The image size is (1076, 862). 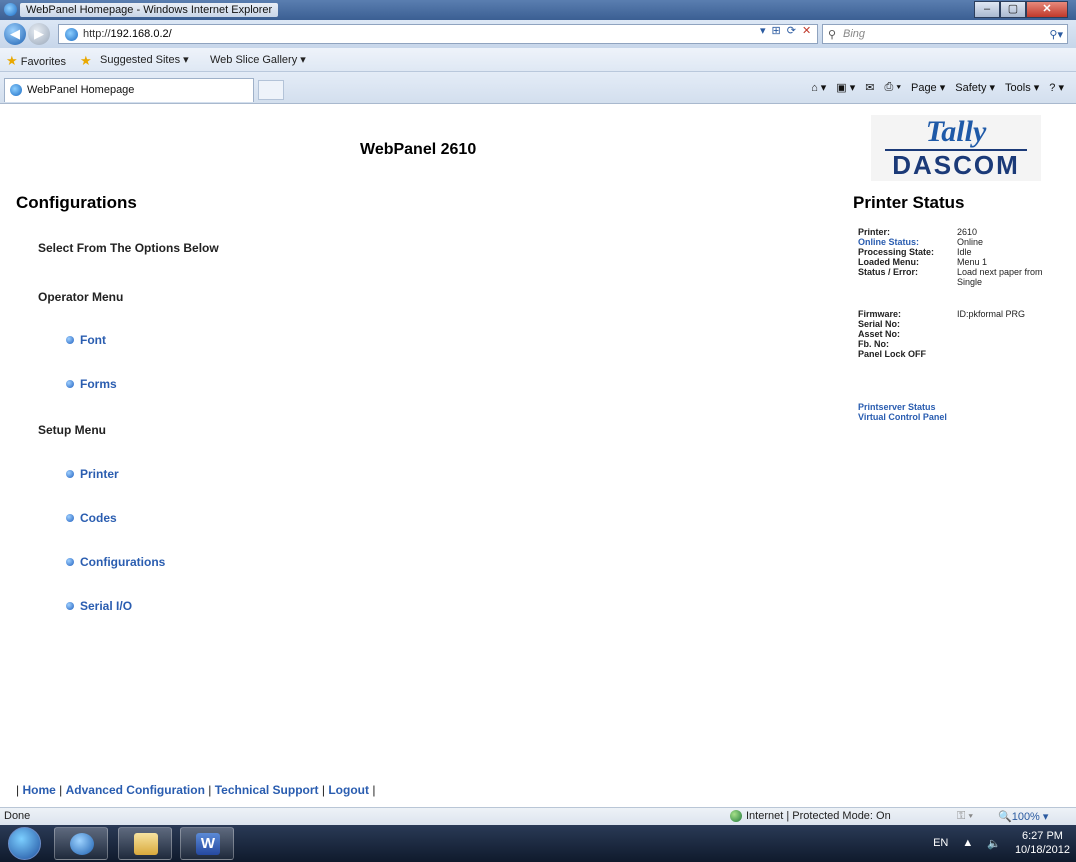 I want to click on status-row: Loaded Menu: Menu 1, so click(x=959, y=262).